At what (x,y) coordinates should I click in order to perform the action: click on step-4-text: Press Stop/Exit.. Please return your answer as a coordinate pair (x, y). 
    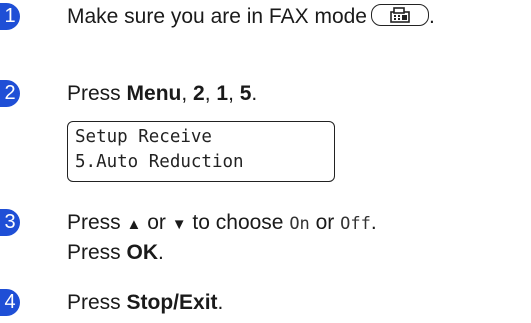
    Looking at the image, I should click on (145, 302).